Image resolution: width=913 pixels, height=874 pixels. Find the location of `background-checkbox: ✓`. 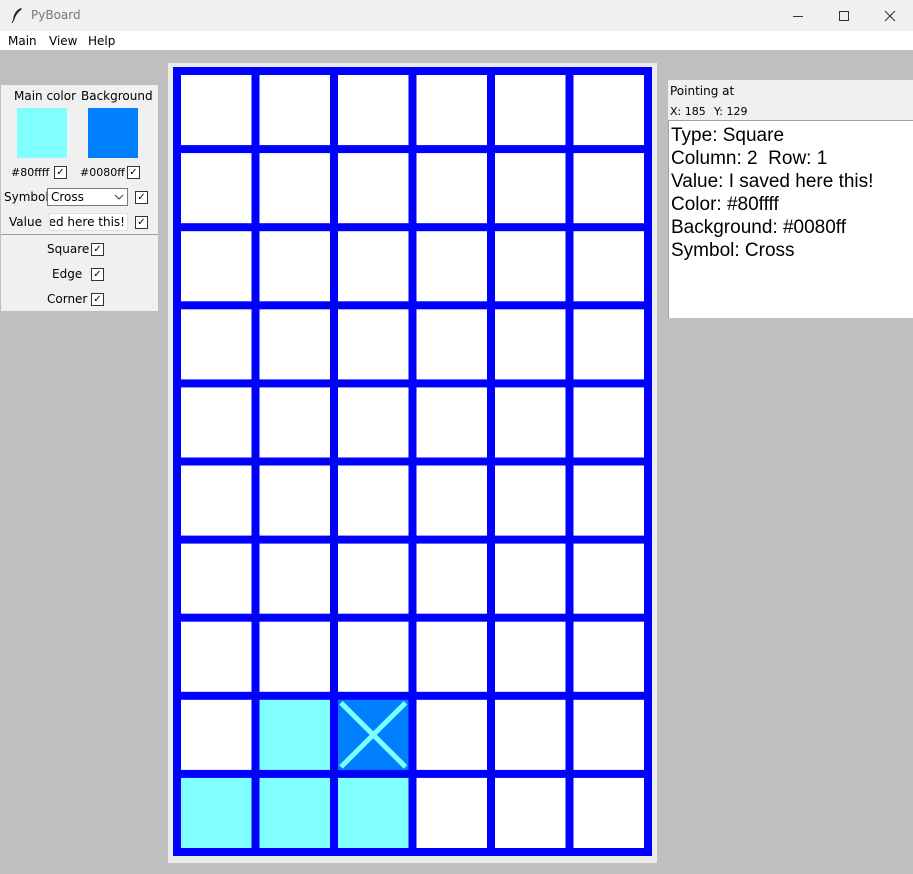

background-checkbox: ✓ is located at coordinates (133, 172).